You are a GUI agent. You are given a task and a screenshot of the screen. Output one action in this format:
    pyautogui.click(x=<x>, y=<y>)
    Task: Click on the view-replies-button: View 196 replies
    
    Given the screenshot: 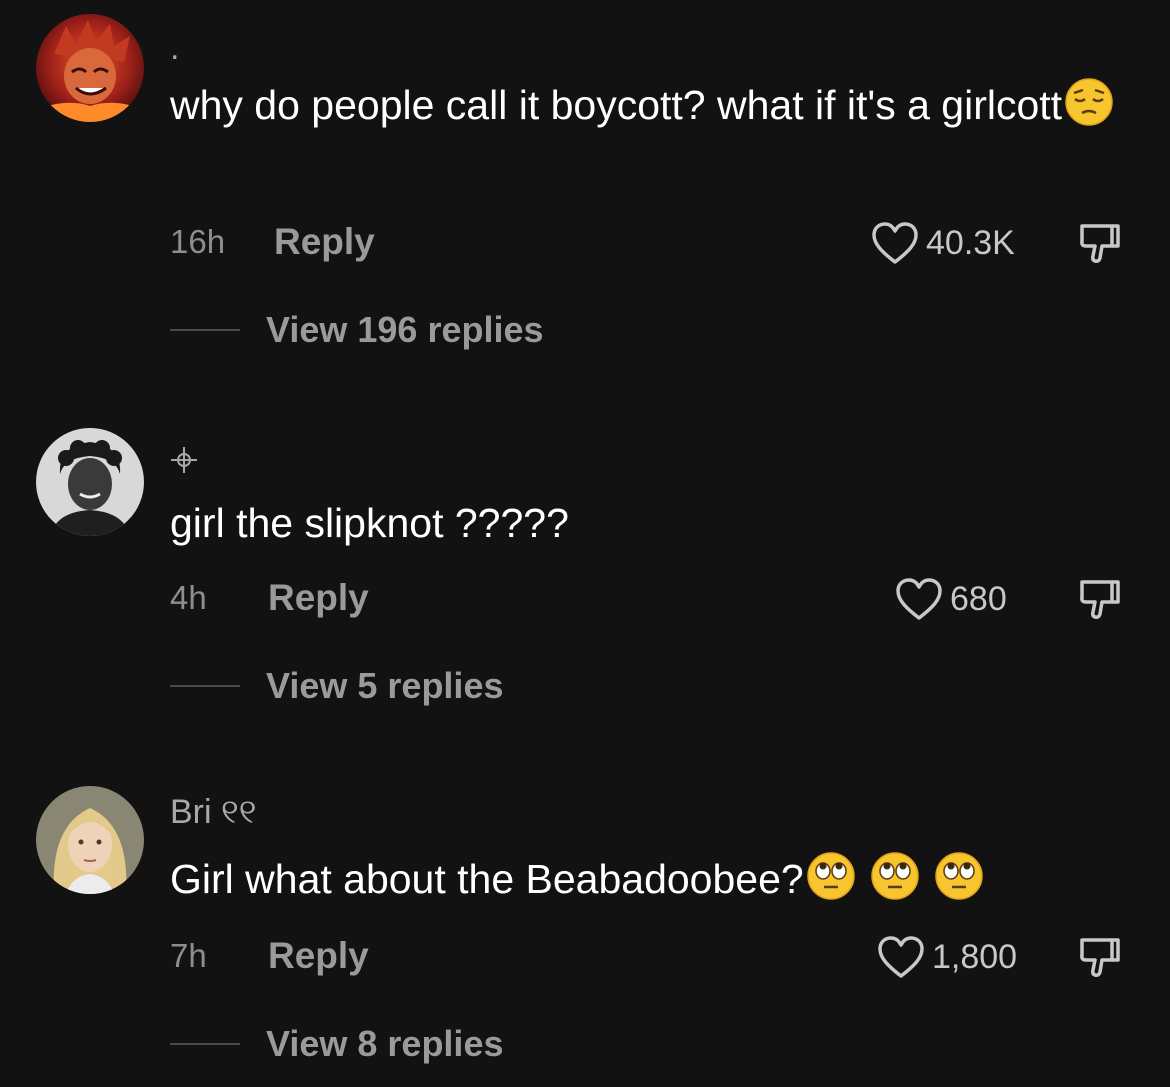 What is the action you would take?
    pyautogui.click(x=357, y=330)
    